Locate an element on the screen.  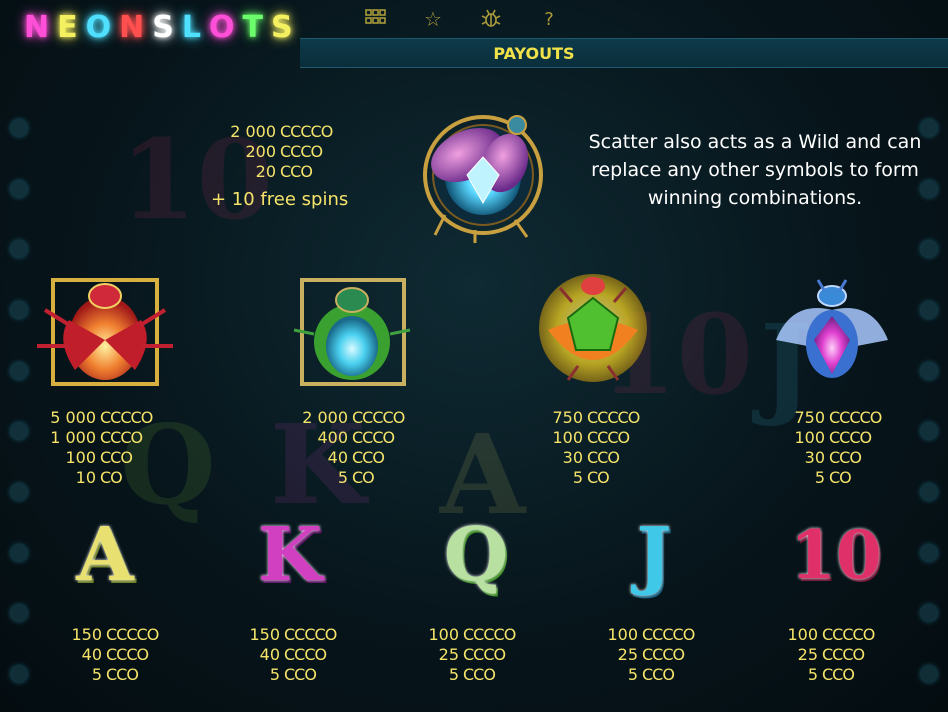
payout-row: 5 000 CCCCO is located at coordinates (96, 418).